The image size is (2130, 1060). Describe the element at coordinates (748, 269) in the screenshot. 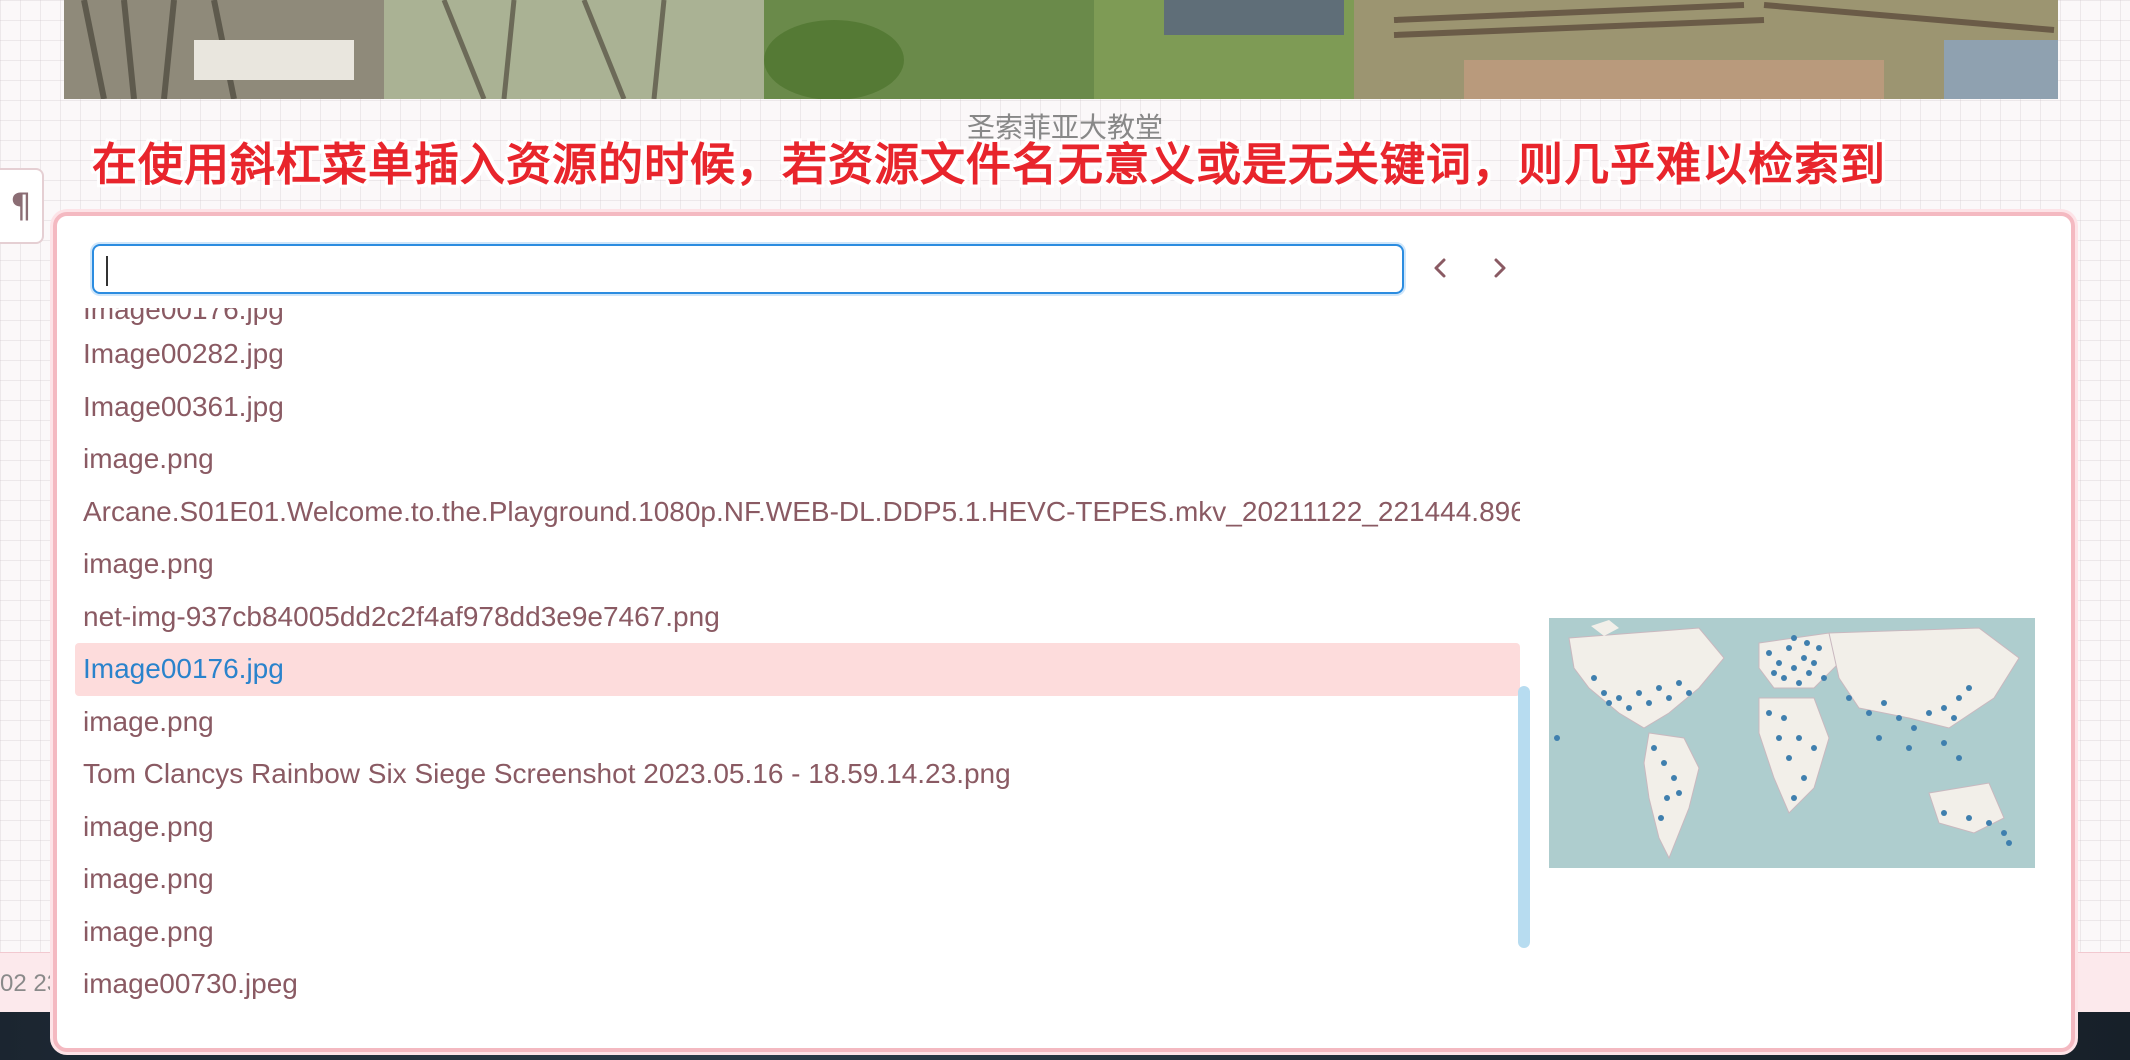

I see `asset-search-input` at that location.